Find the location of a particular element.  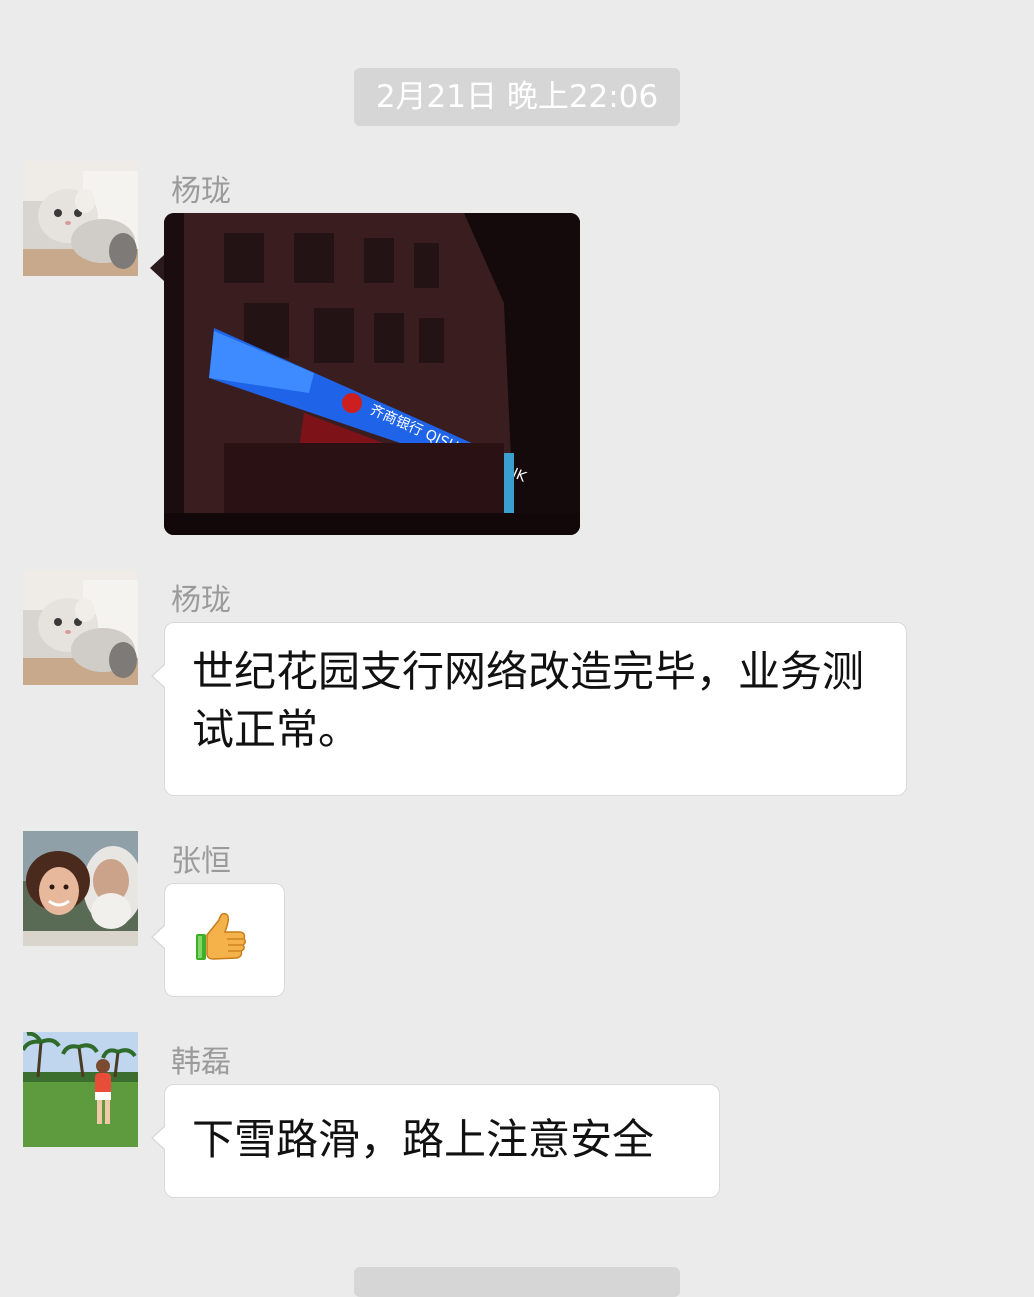

bank-building-photo-icon: 齐商银行 QISHANG BANK is located at coordinates (372, 374).